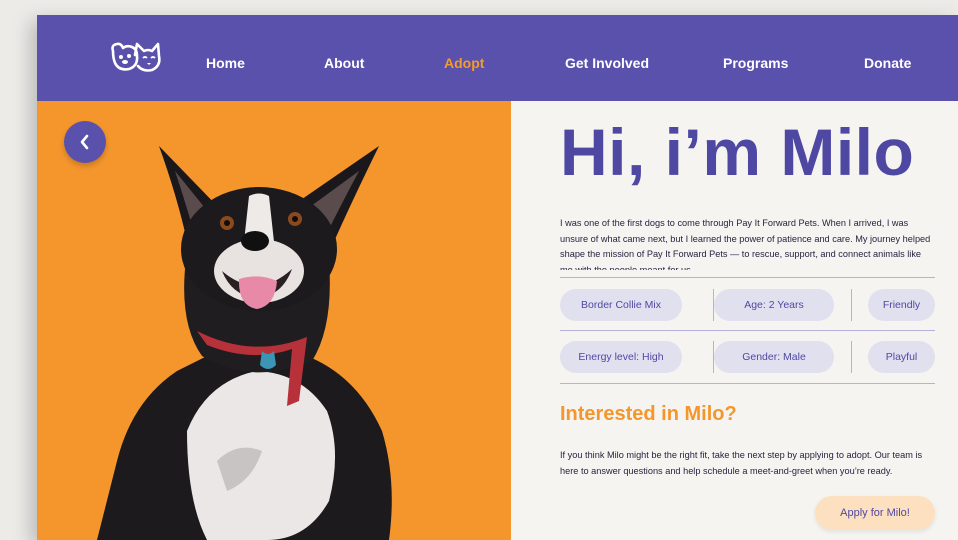 The height and width of the screenshot is (540, 958). I want to click on cat-and-dog-logo-icon, so click(135, 61).